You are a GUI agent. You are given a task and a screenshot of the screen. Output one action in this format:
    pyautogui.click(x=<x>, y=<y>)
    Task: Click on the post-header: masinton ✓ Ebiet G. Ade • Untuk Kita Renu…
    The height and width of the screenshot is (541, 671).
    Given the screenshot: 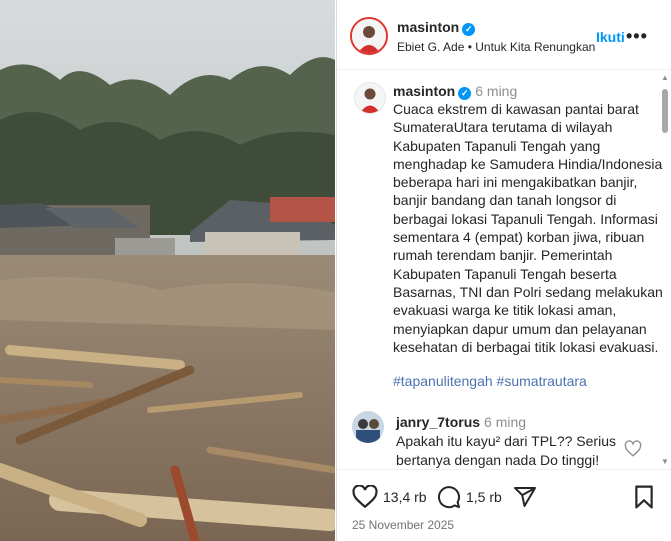 What is the action you would take?
    pyautogui.click(x=504, y=35)
    